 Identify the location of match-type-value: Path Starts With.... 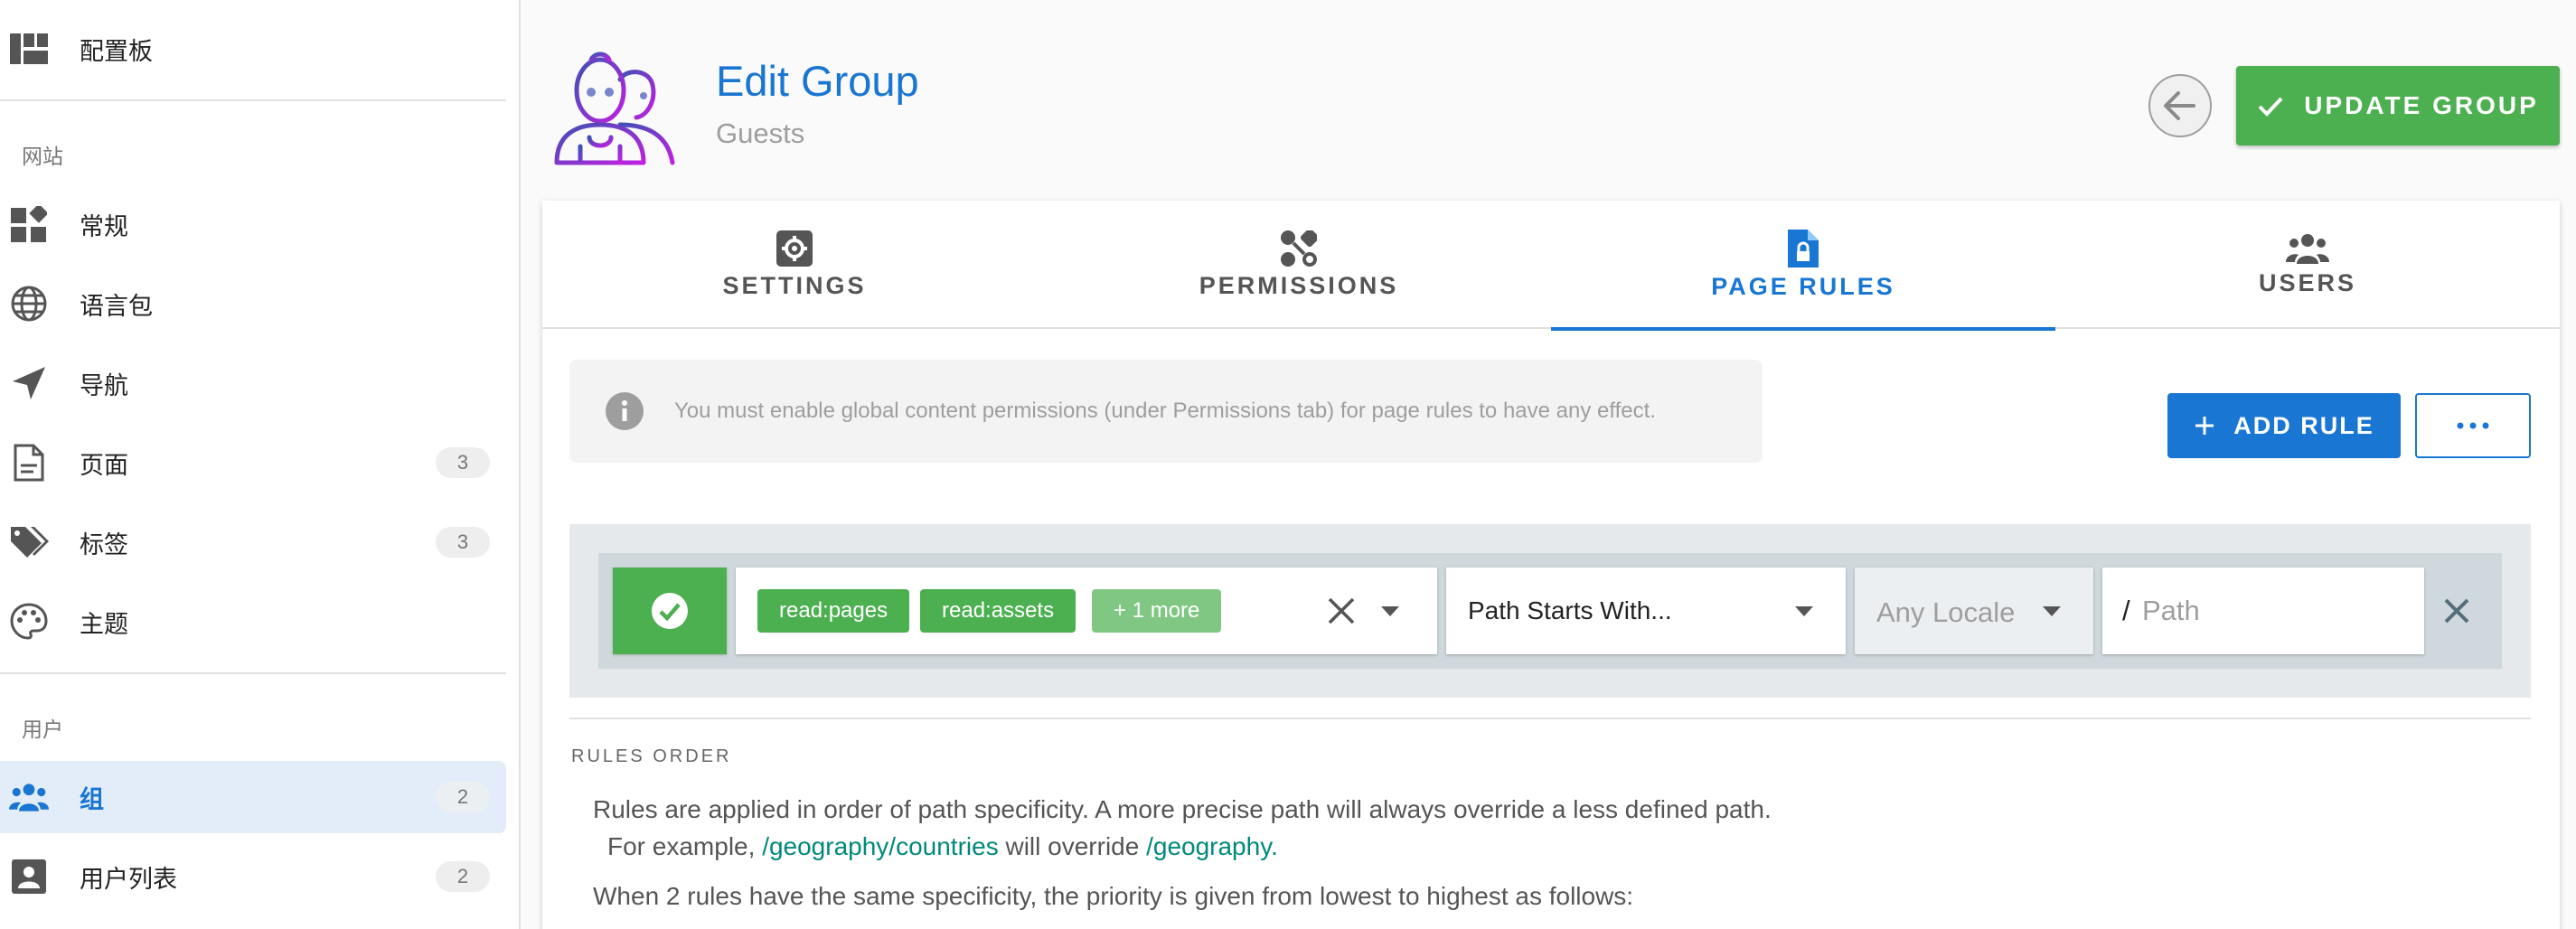
(1570, 610).